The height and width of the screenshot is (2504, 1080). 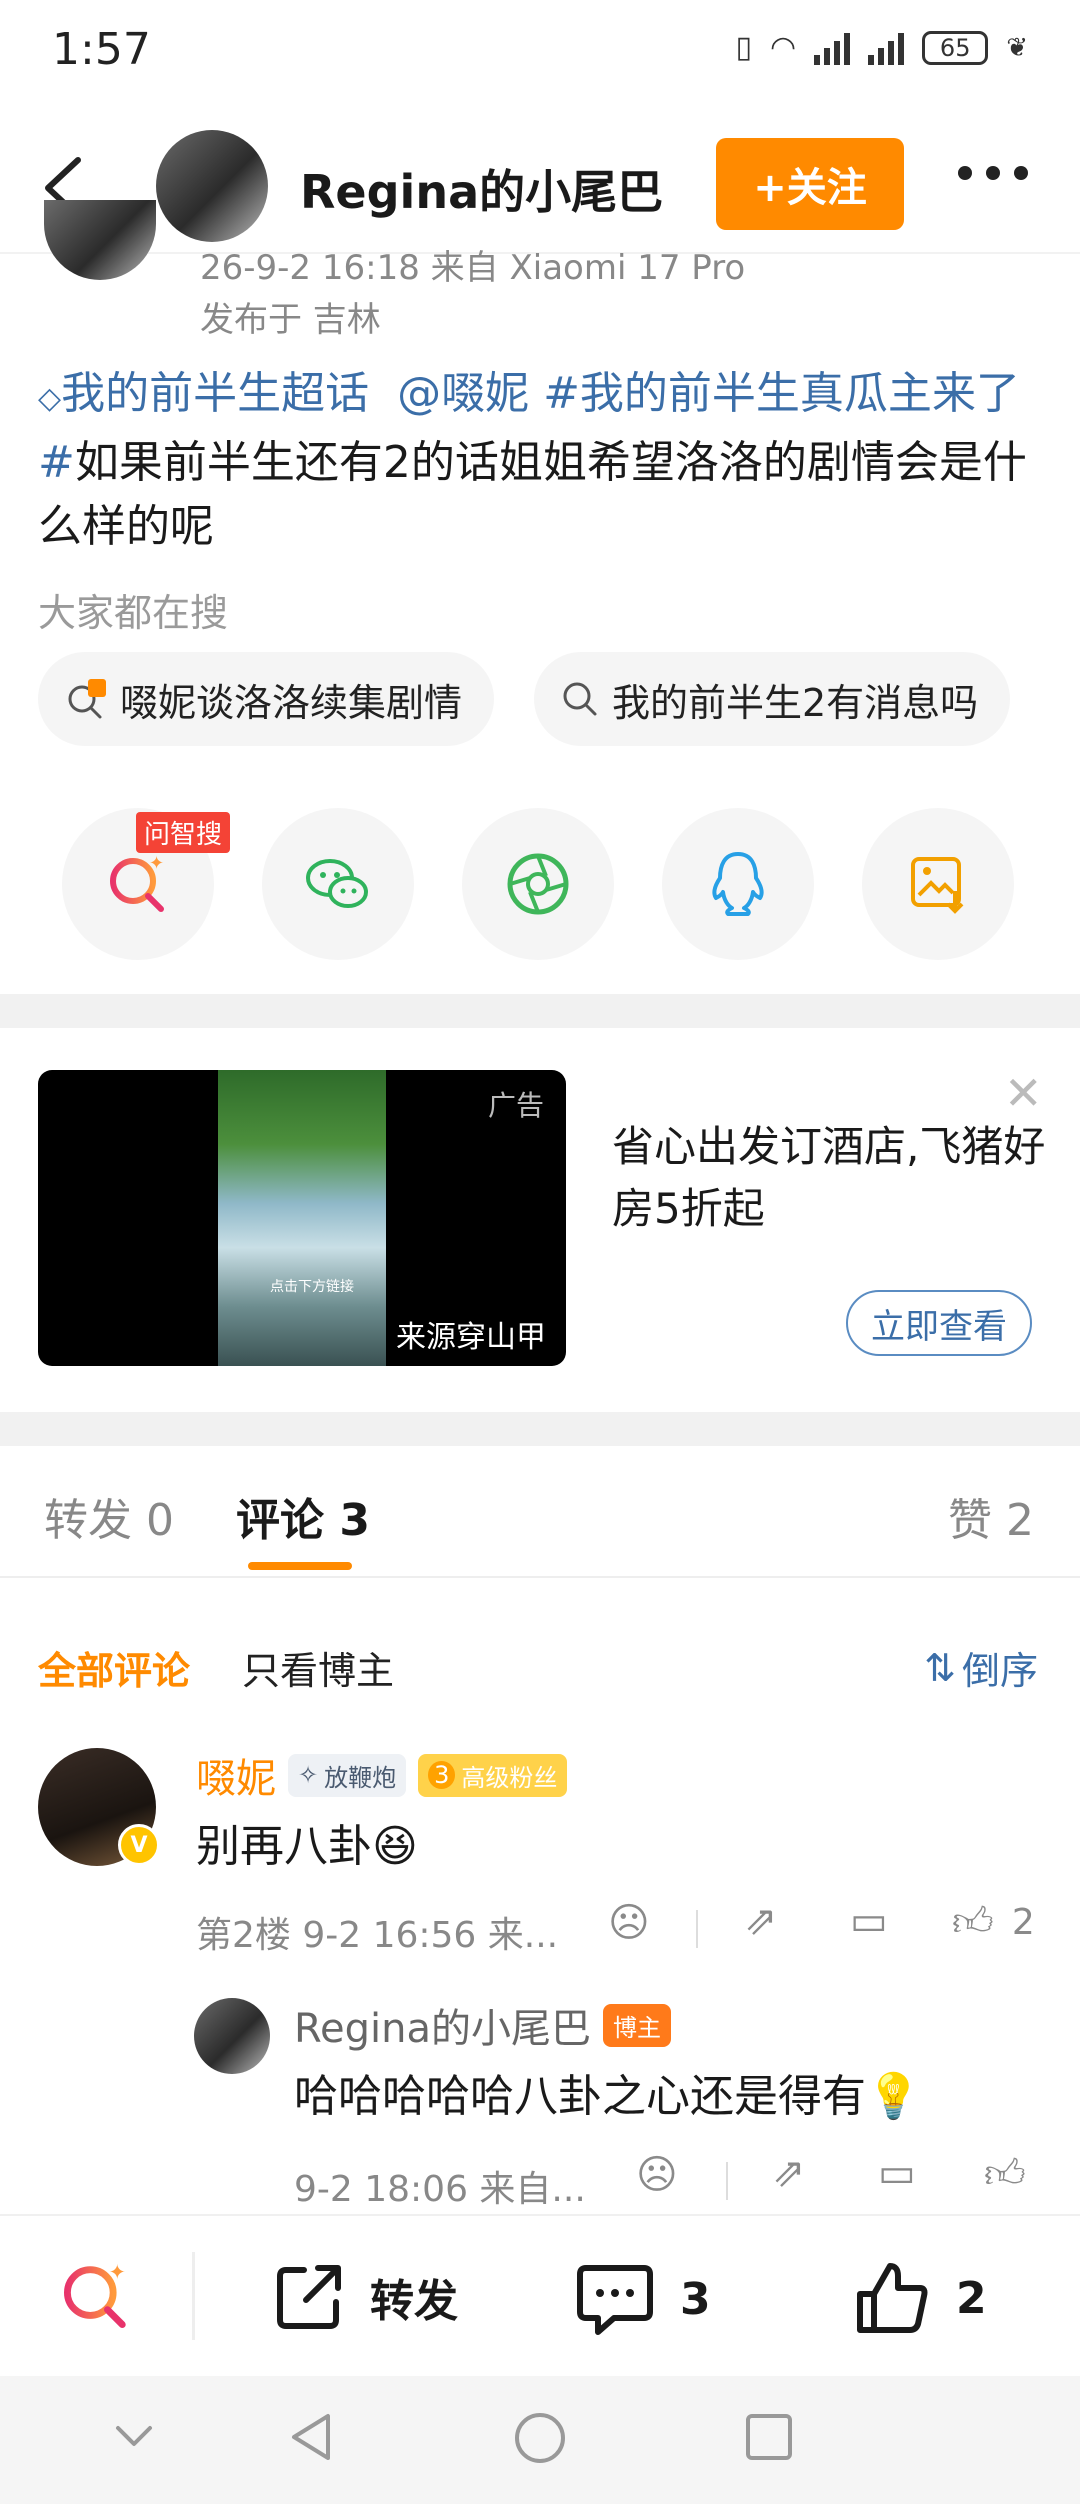 What do you see at coordinates (892, 2298) in the screenshot?
I see `thumbs-up-icon` at bounding box center [892, 2298].